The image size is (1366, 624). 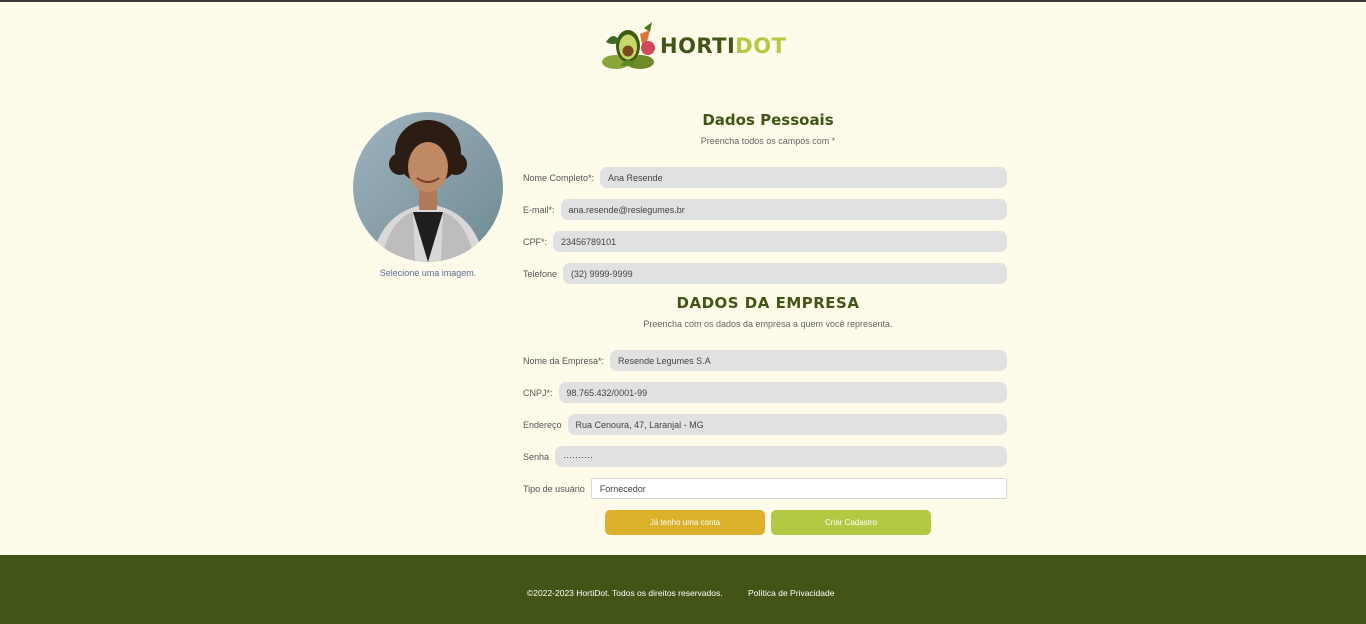 I want to click on already-have-account-button: Já tenho uma conta, so click(x=685, y=522).